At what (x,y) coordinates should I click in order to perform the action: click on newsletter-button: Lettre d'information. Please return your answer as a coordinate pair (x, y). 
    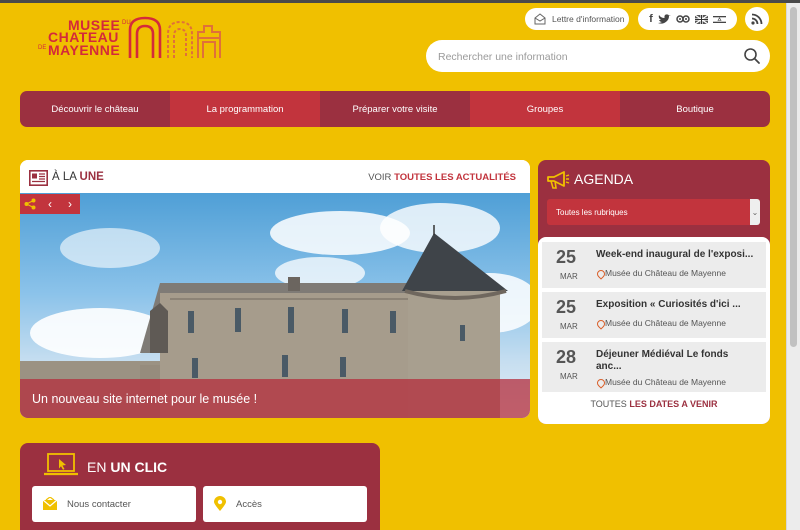
    Looking at the image, I should click on (577, 19).